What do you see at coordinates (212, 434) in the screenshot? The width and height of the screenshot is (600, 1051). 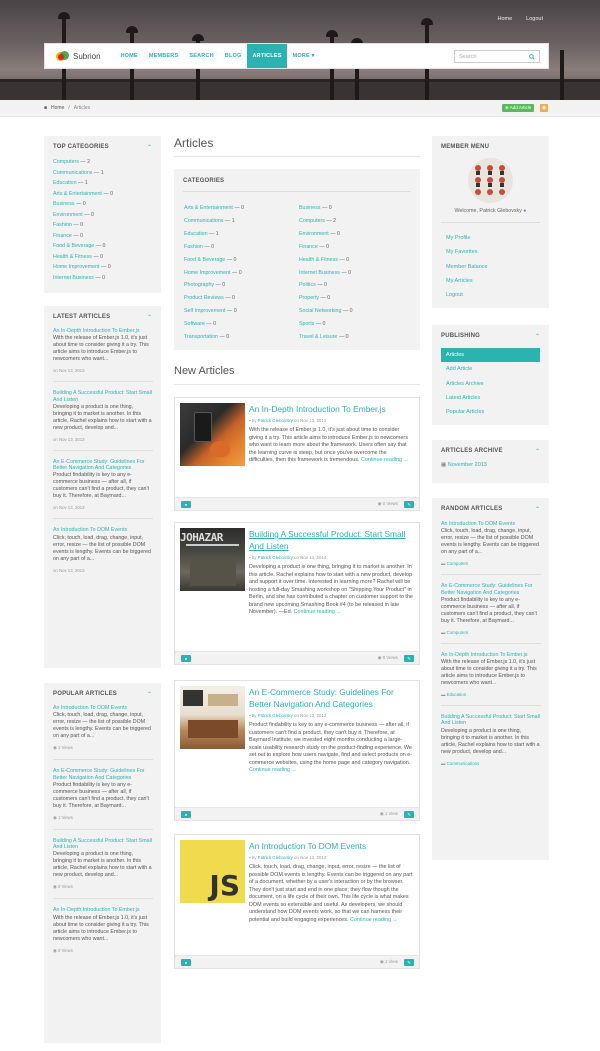 I see `article-thumbnail` at bounding box center [212, 434].